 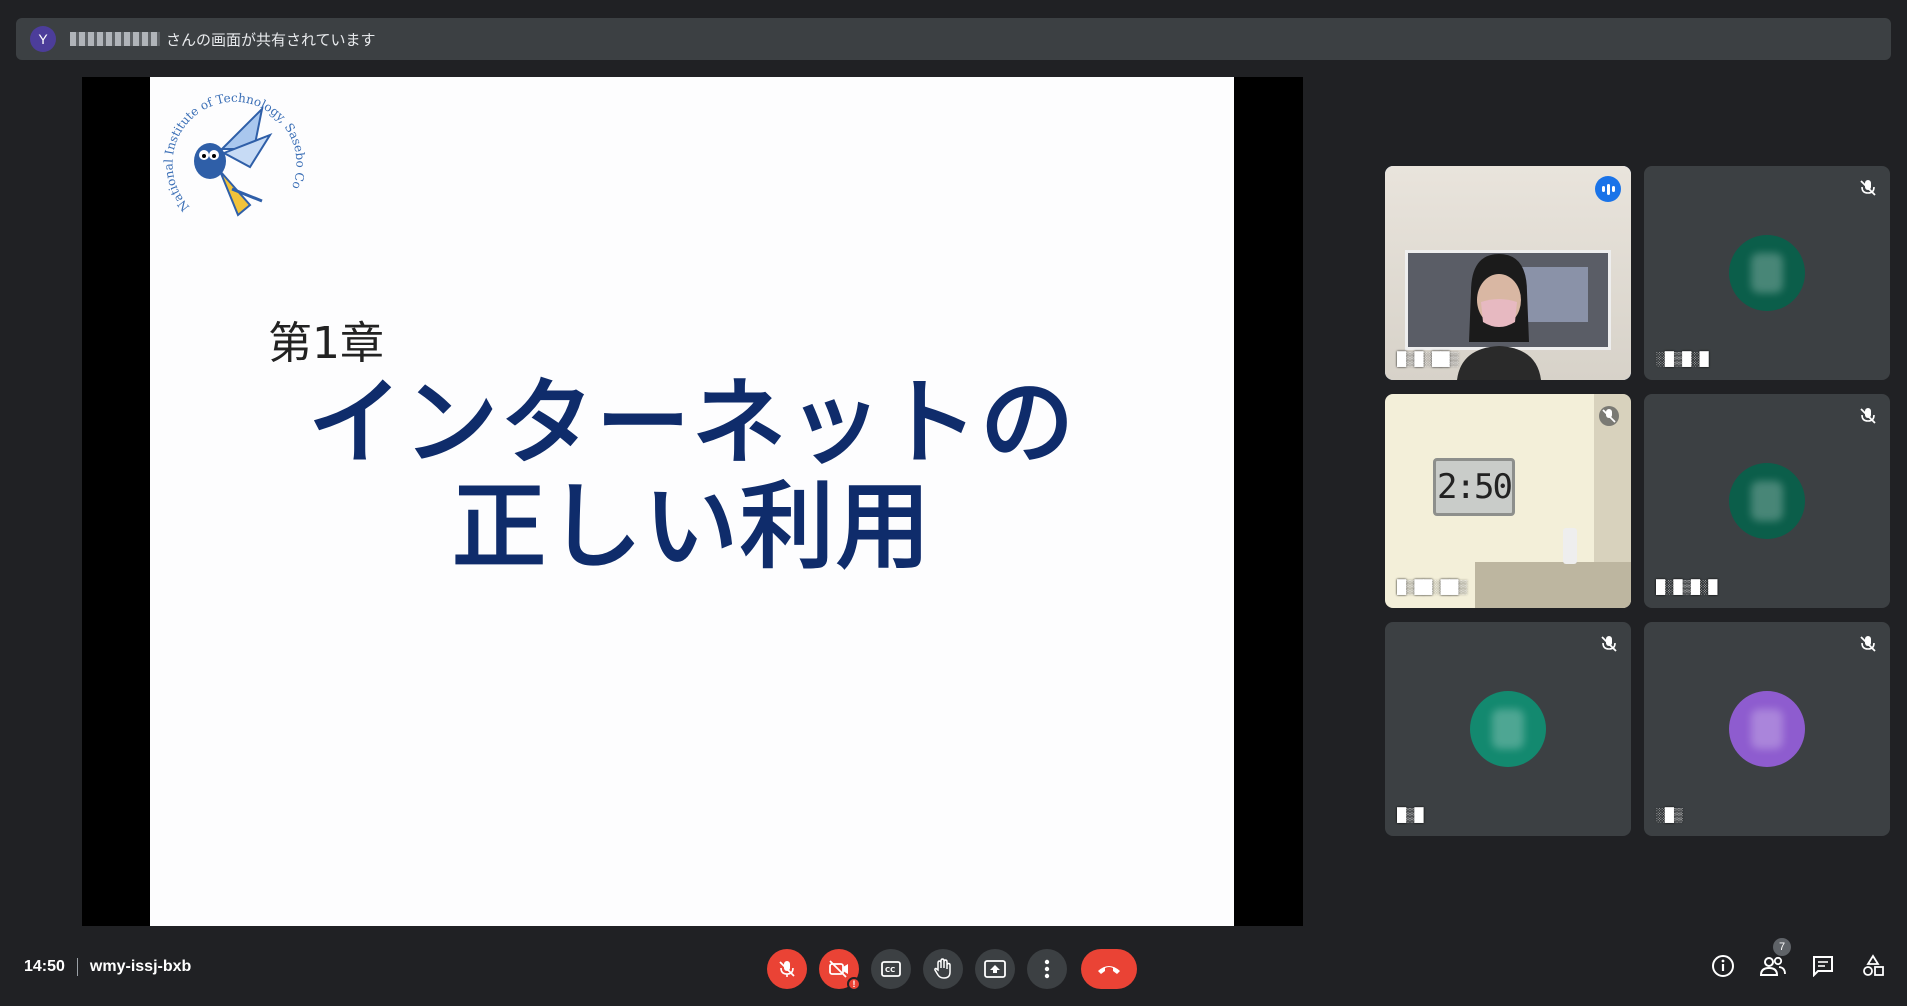 I want to click on microphone-toggle-button, so click(x=787, y=969).